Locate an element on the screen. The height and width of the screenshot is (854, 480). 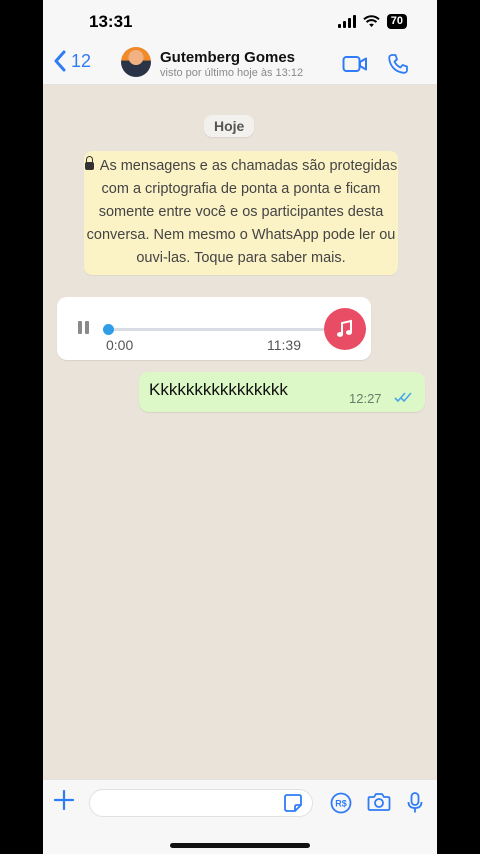
status-time: 13:31 is located at coordinates (111, 21).